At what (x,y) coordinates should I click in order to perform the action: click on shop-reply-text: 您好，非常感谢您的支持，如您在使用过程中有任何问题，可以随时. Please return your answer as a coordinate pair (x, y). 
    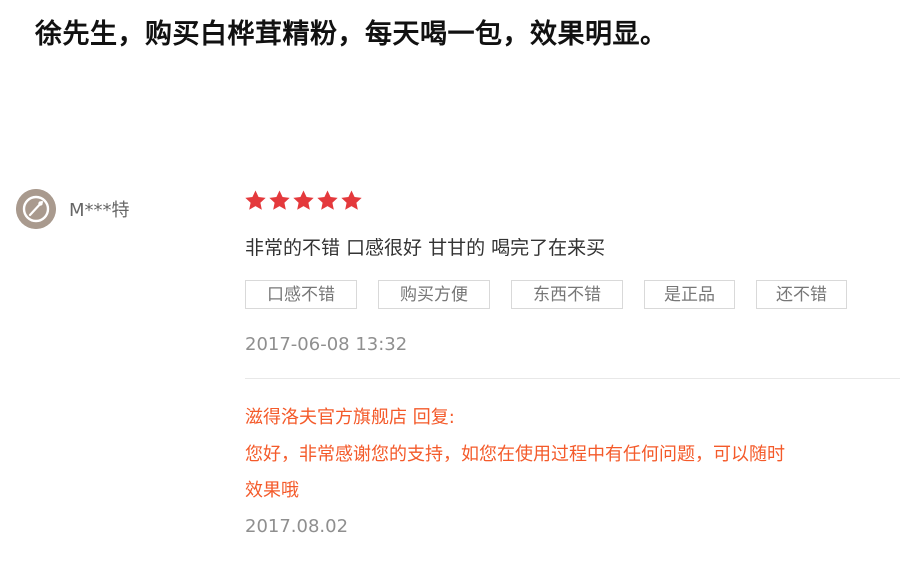
    Looking at the image, I should click on (515, 454).